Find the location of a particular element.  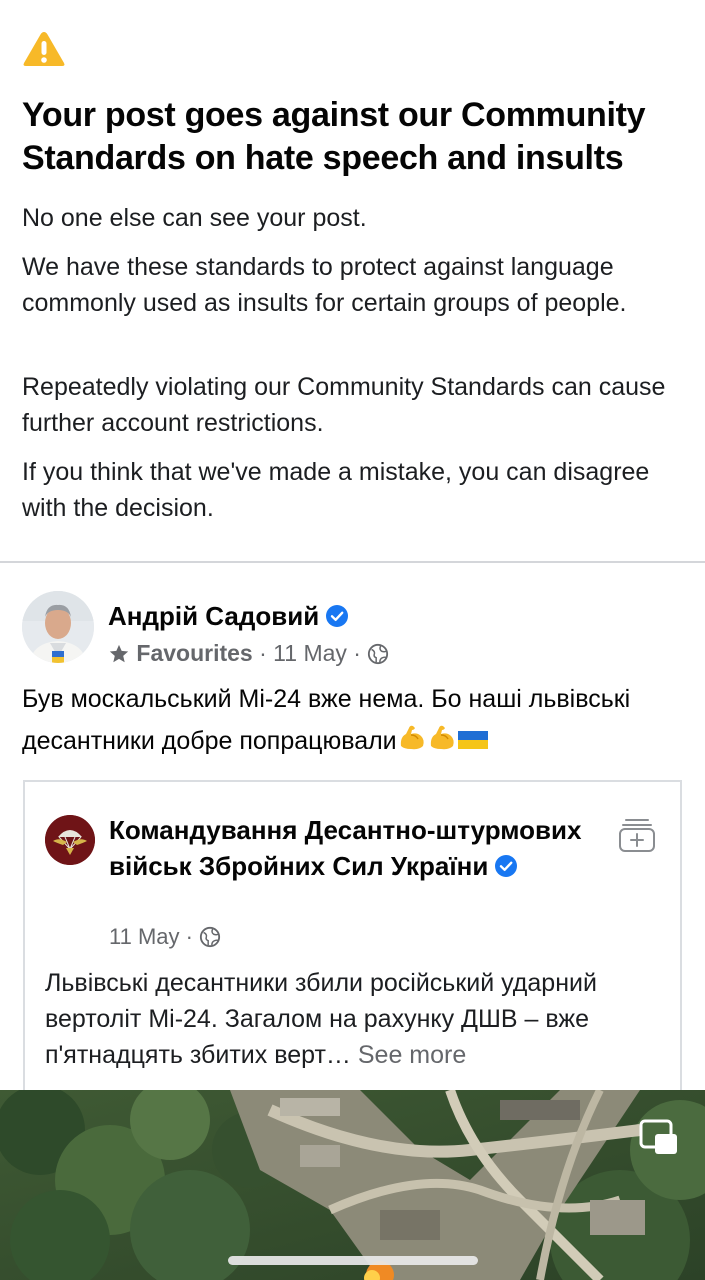

author-name: Андрій Садовий is located at coordinates (213, 616).